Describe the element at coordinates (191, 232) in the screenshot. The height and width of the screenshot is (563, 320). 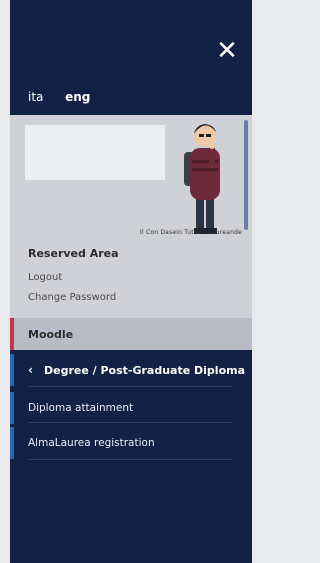
I see `avatar-caption: Il Con Dasein Tuttoì · Laureande` at that location.